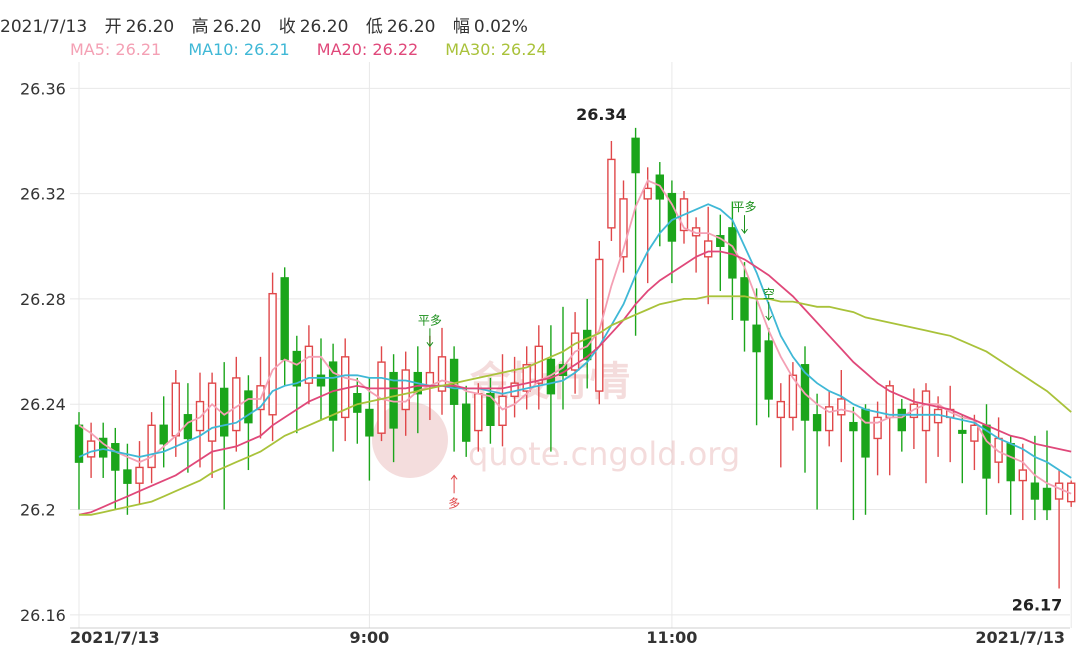 The image size is (1080, 645). What do you see at coordinates (671, 636) in the screenshot?
I see `x-tick-label: 11:00` at bounding box center [671, 636].